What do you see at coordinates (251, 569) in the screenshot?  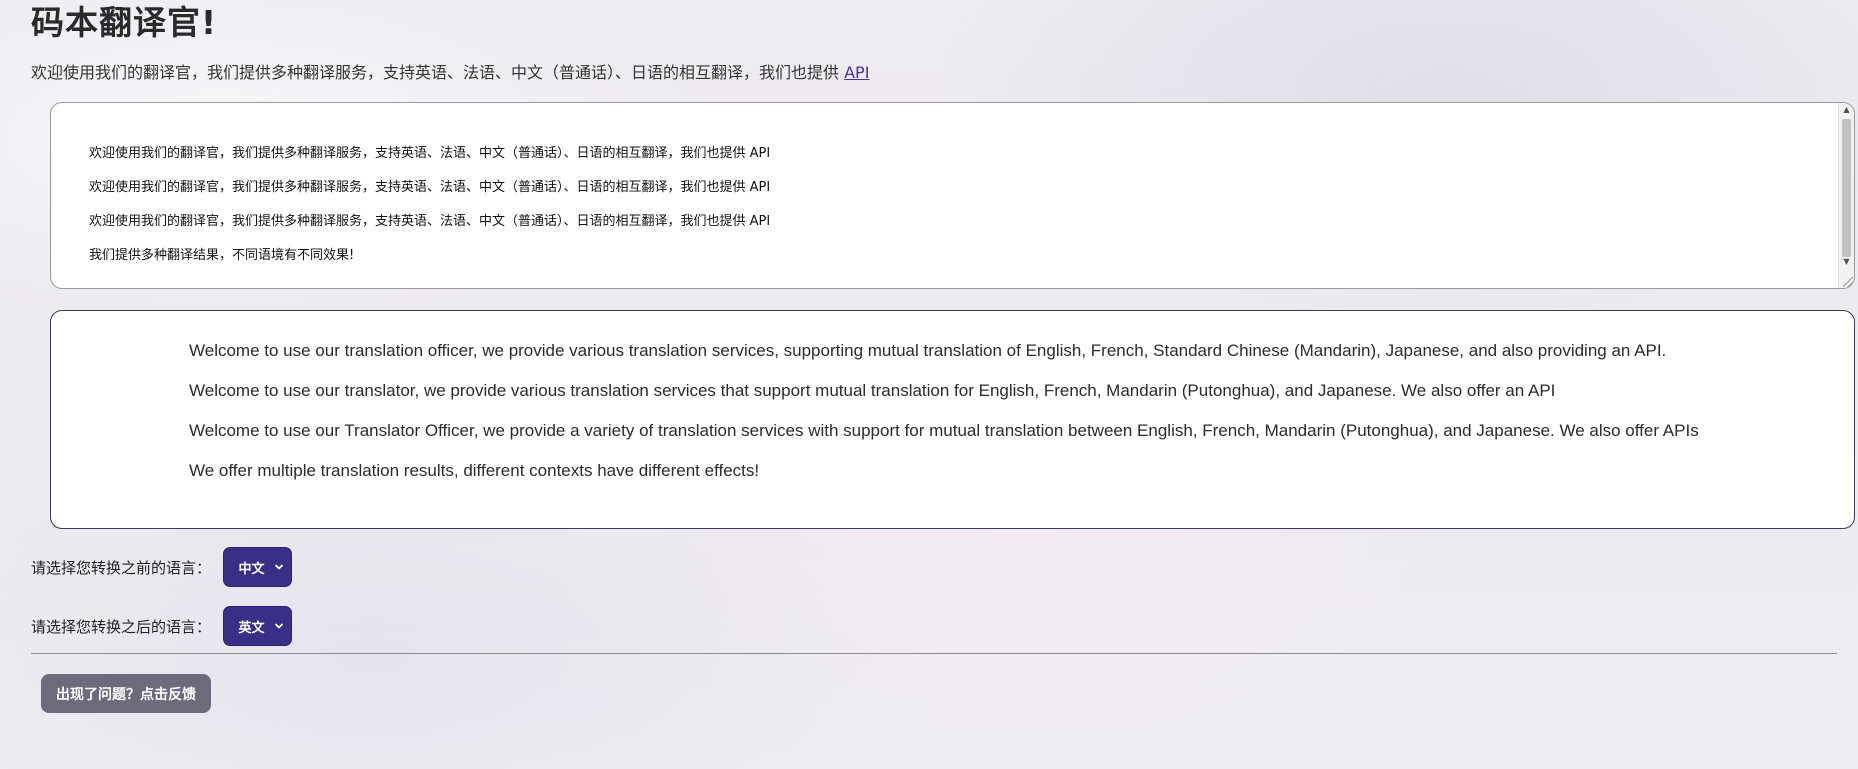 I see `source-language-value: 中文` at bounding box center [251, 569].